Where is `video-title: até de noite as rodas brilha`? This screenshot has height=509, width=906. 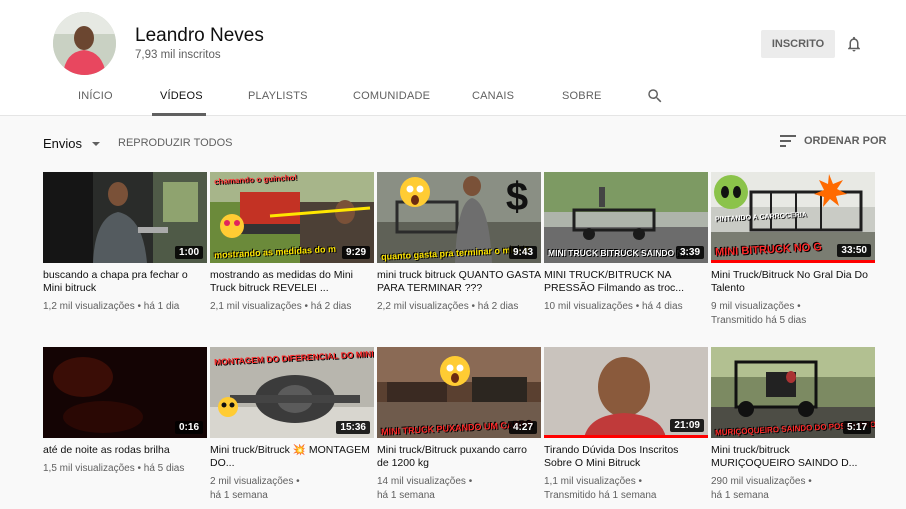
video-title: até de noite as rodas brilha is located at coordinates (125, 450).